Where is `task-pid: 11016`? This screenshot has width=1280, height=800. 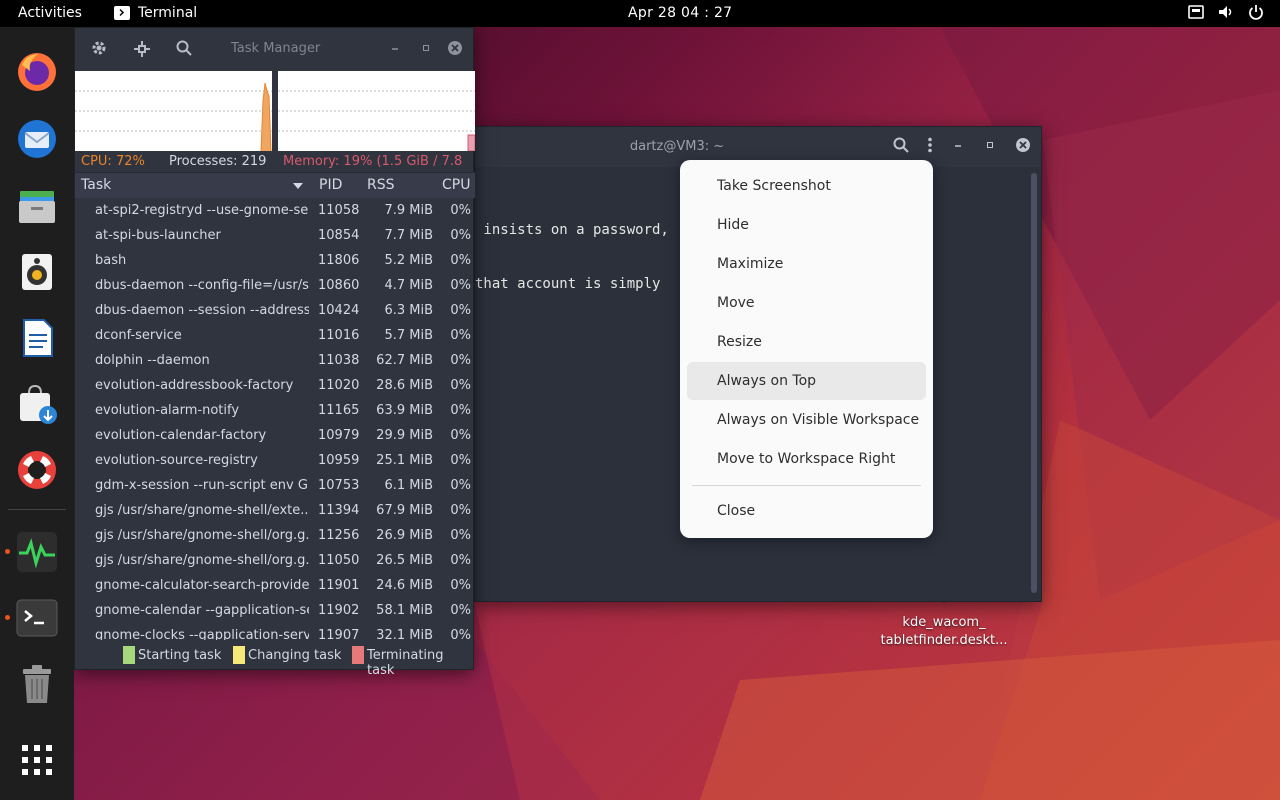 task-pid: 11016 is located at coordinates (339, 335).